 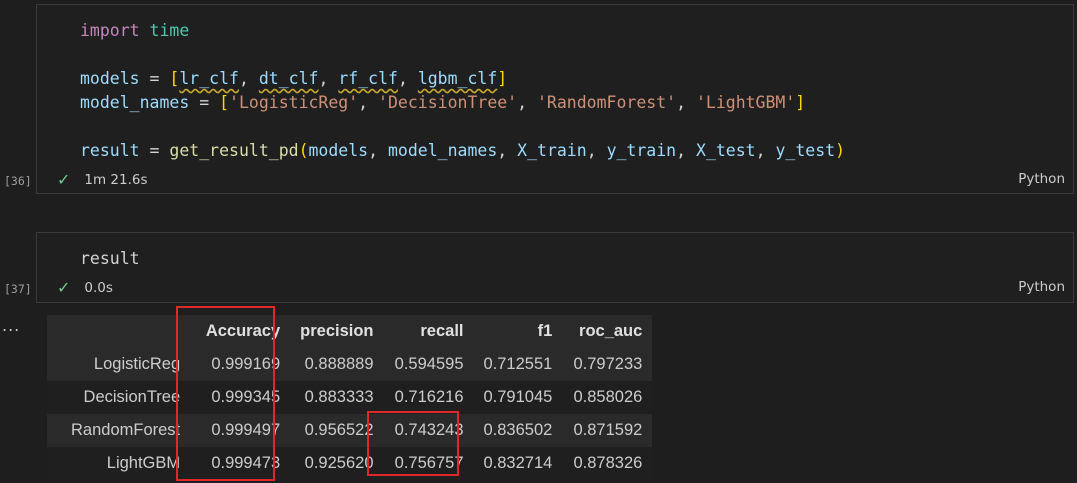 What do you see at coordinates (608, 364) in the screenshot?
I see `table-cell: 0.797233` at bounding box center [608, 364].